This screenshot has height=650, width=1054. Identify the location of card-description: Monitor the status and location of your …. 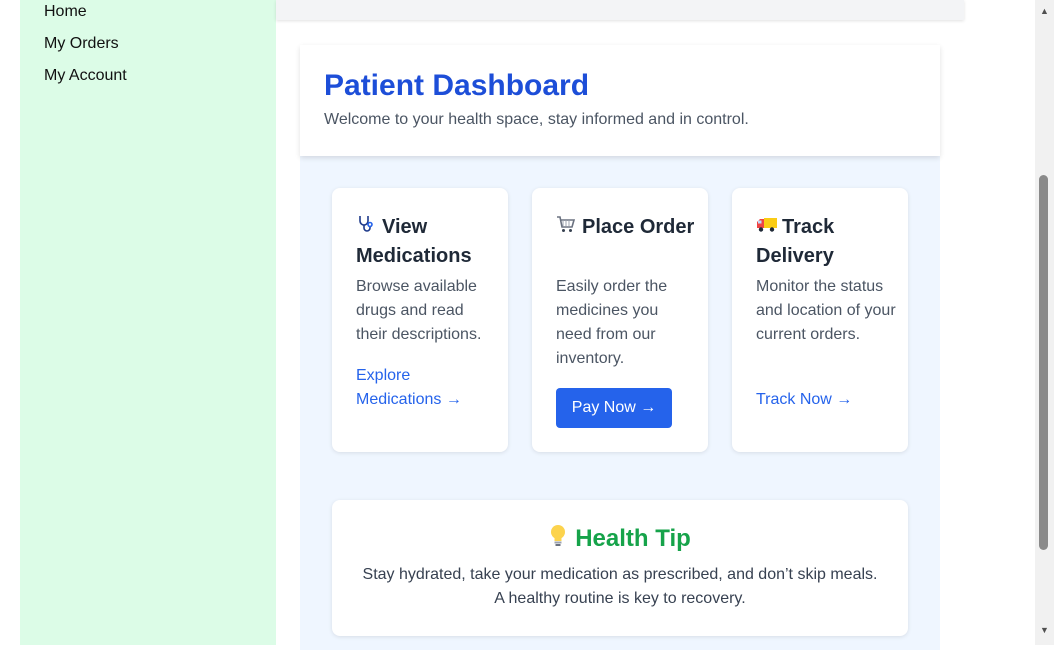
(826, 310).